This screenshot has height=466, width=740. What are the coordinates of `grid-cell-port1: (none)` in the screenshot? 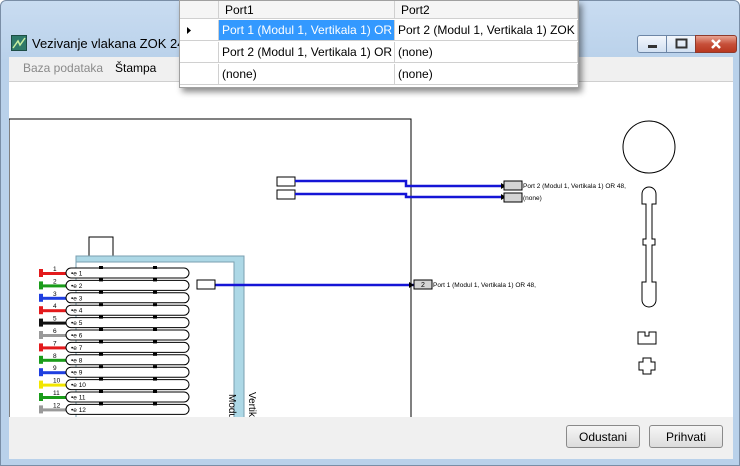 It's located at (307, 74).